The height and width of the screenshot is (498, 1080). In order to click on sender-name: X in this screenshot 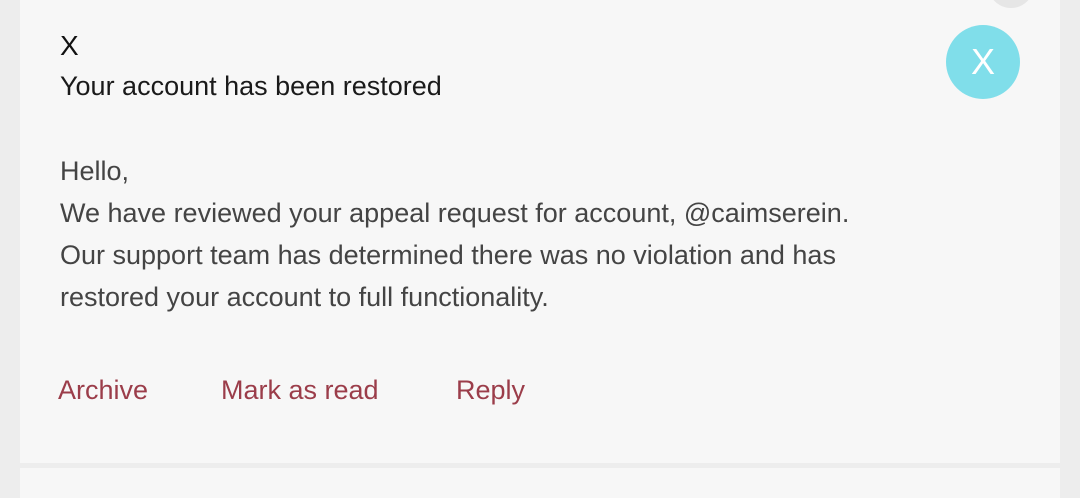, I will do `click(69, 45)`.